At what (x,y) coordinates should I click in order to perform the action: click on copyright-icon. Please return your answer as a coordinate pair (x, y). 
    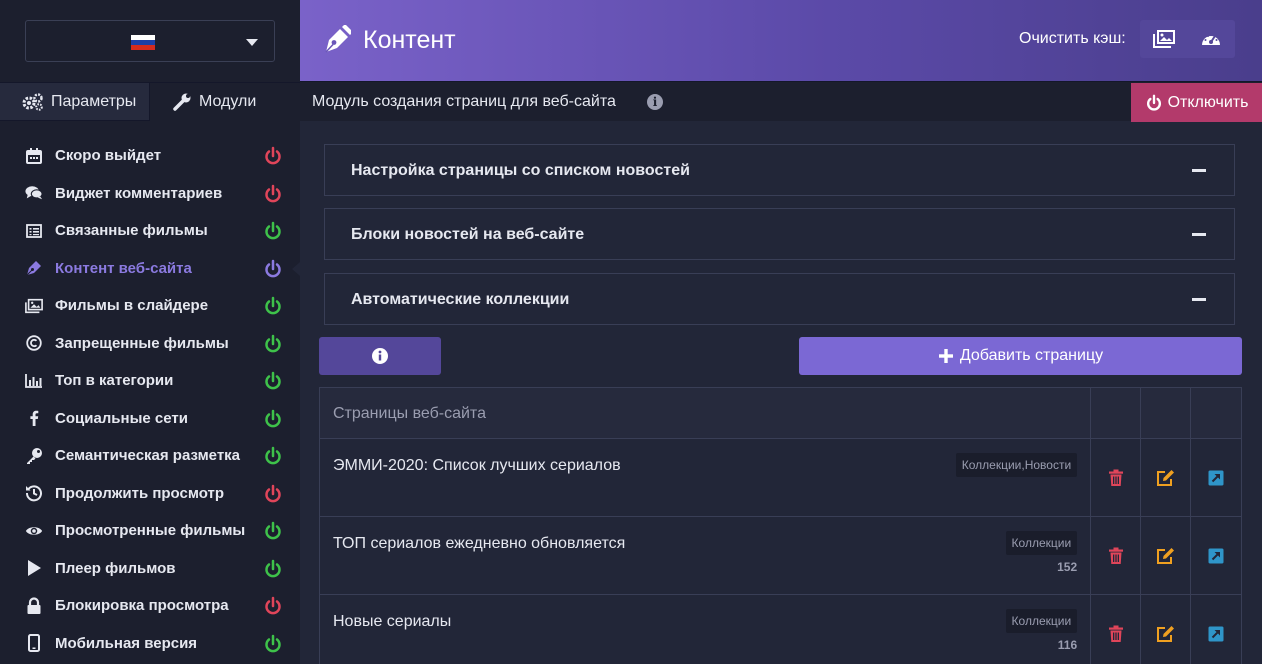
    Looking at the image, I should click on (34, 343).